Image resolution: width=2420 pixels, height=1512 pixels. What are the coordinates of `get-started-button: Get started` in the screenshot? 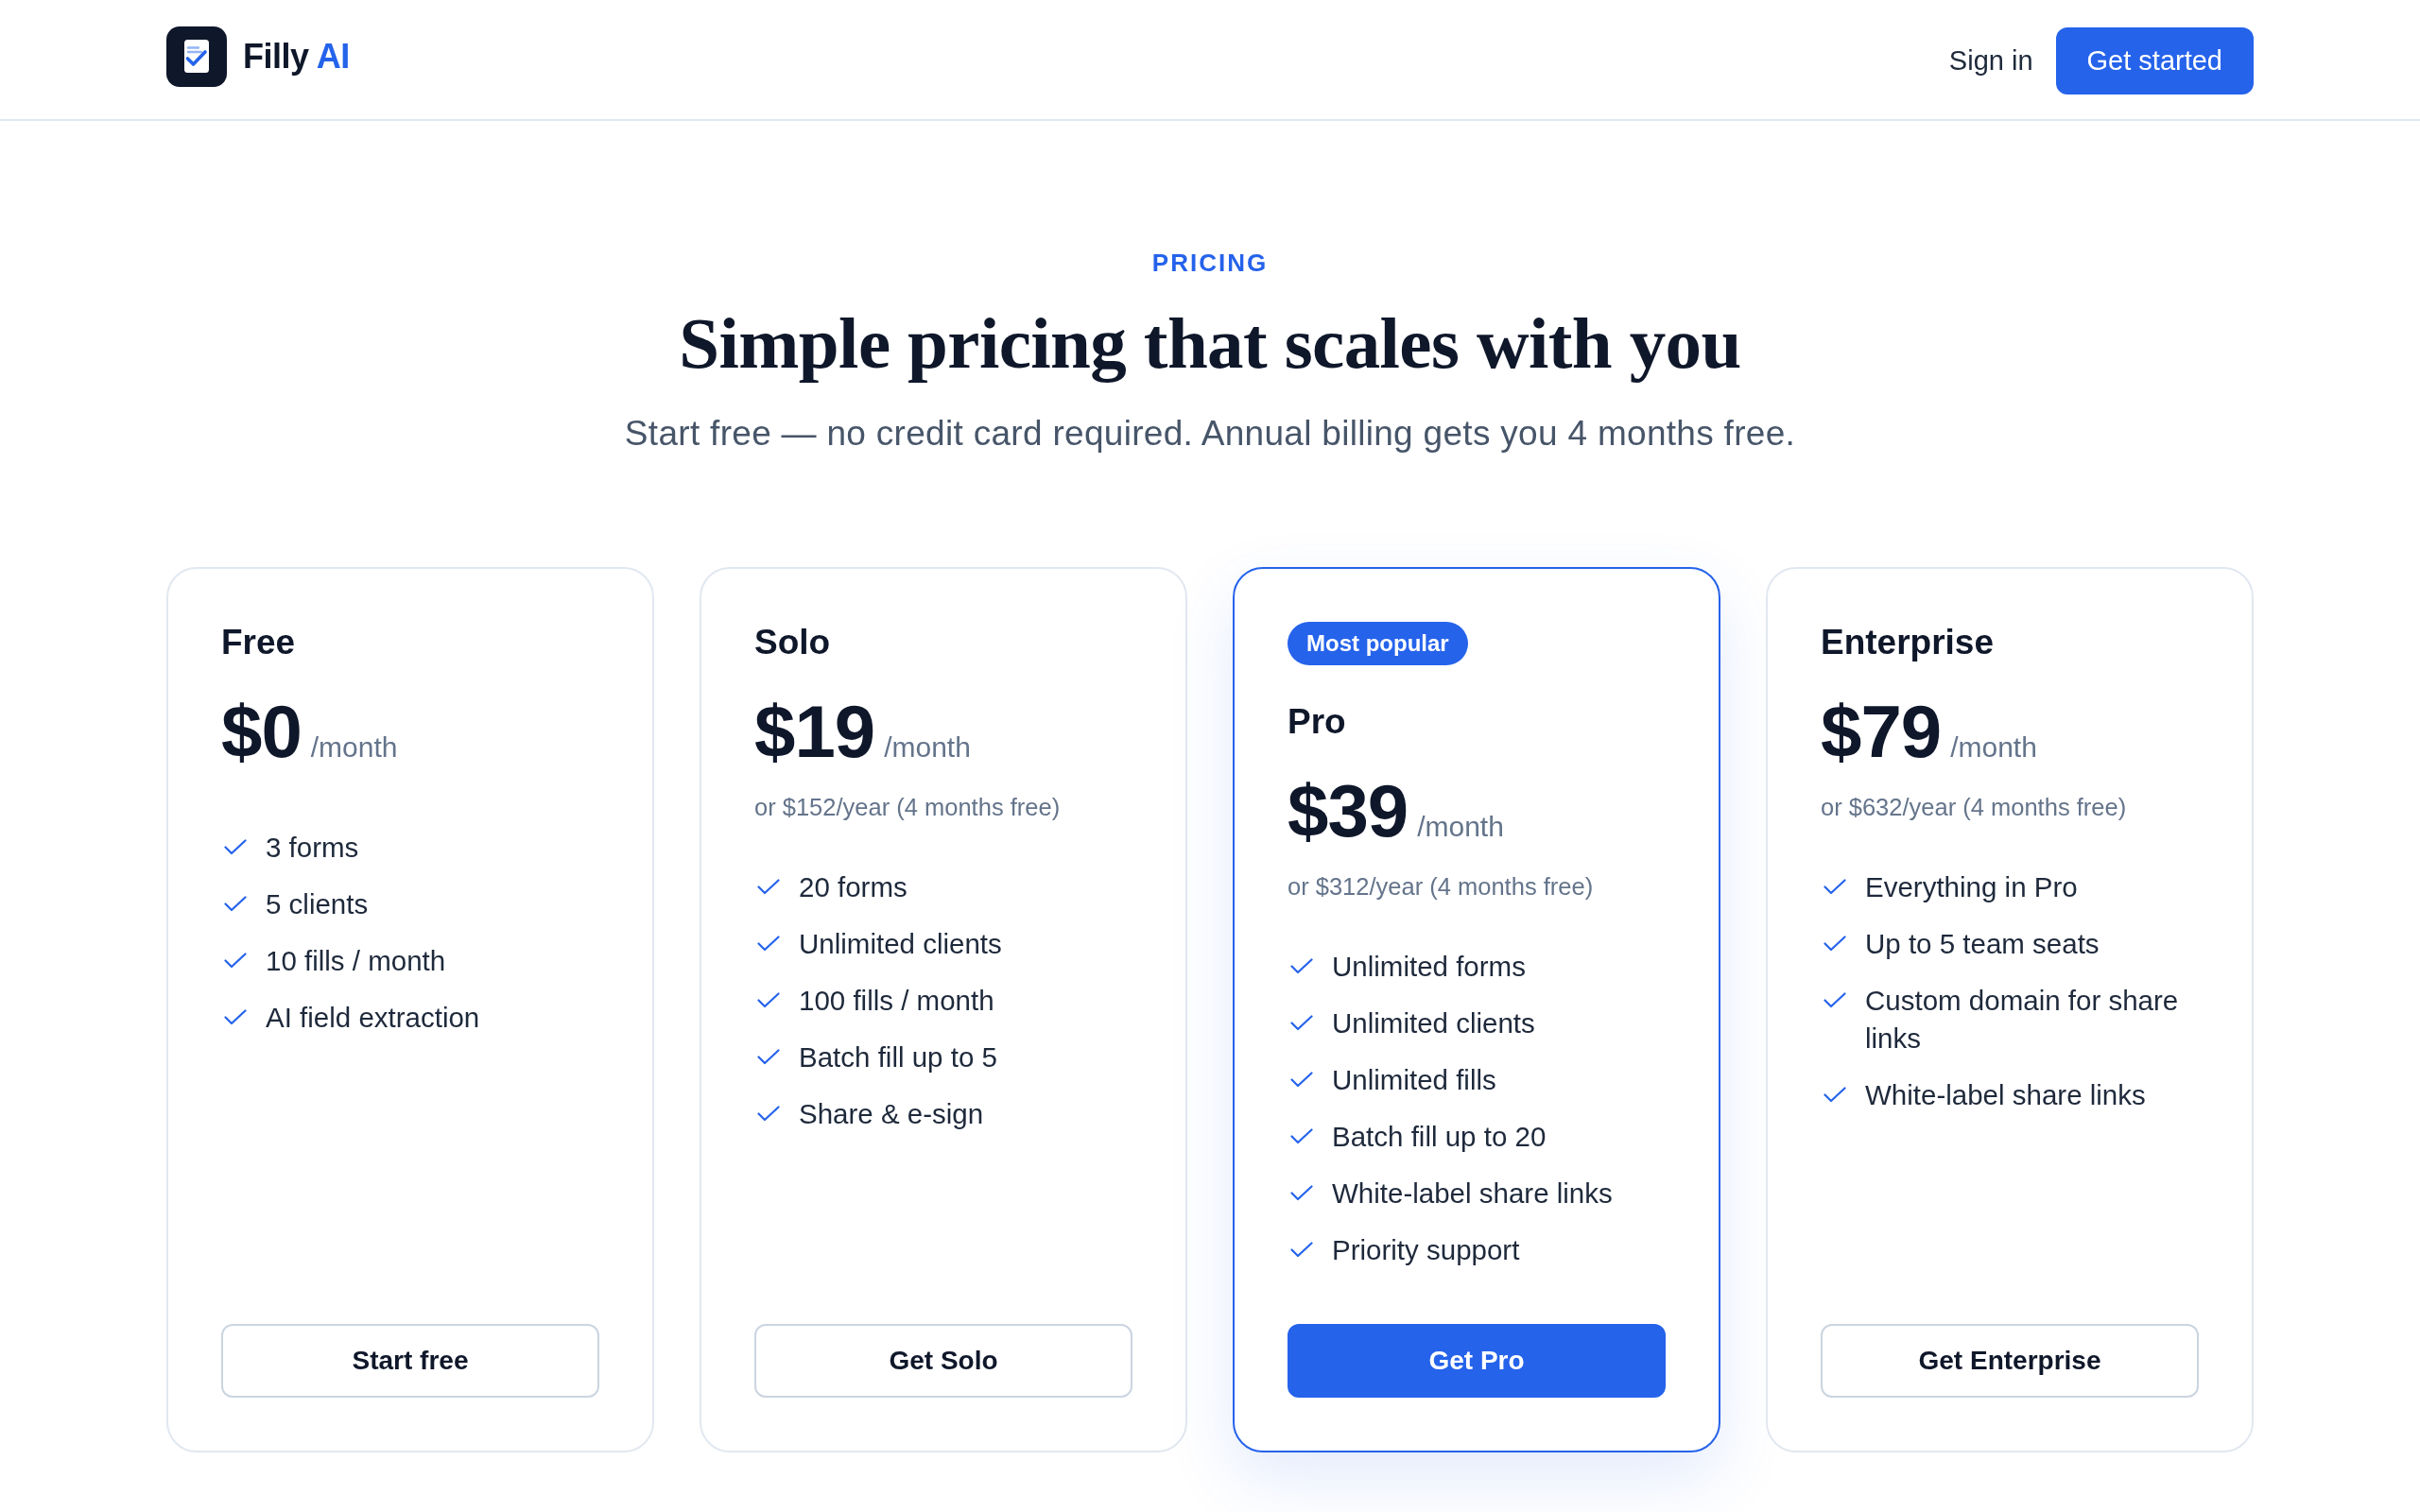 It's located at (2154, 60).